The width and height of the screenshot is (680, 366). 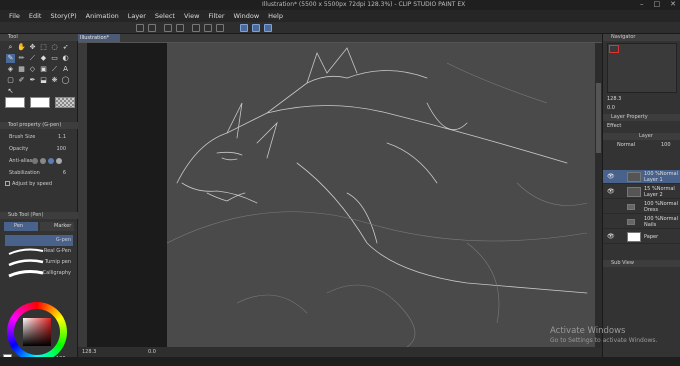 What do you see at coordinates (10, 58) in the screenshot?
I see `pen-icon: ✎` at bounding box center [10, 58].